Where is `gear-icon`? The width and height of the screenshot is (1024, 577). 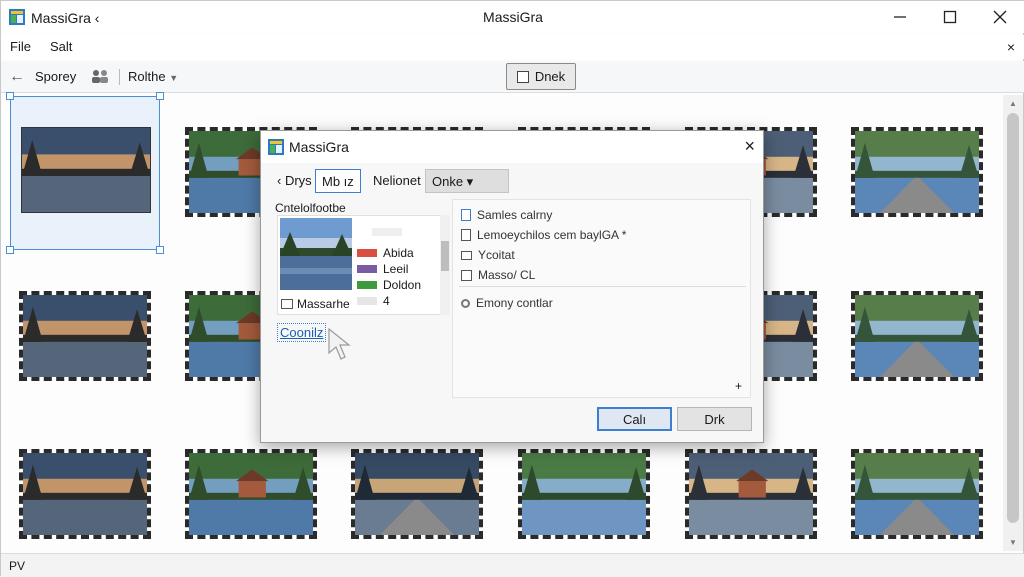
gear-icon is located at coordinates (465, 303).